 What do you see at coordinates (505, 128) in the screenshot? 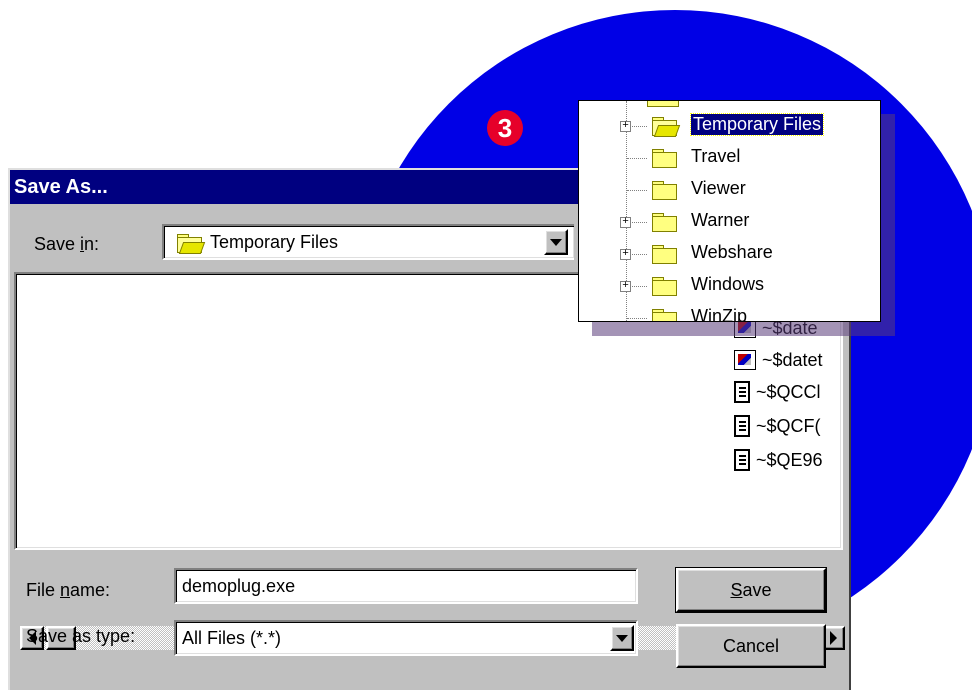
I see `step-number-badge: 3` at bounding box center [505, 128].